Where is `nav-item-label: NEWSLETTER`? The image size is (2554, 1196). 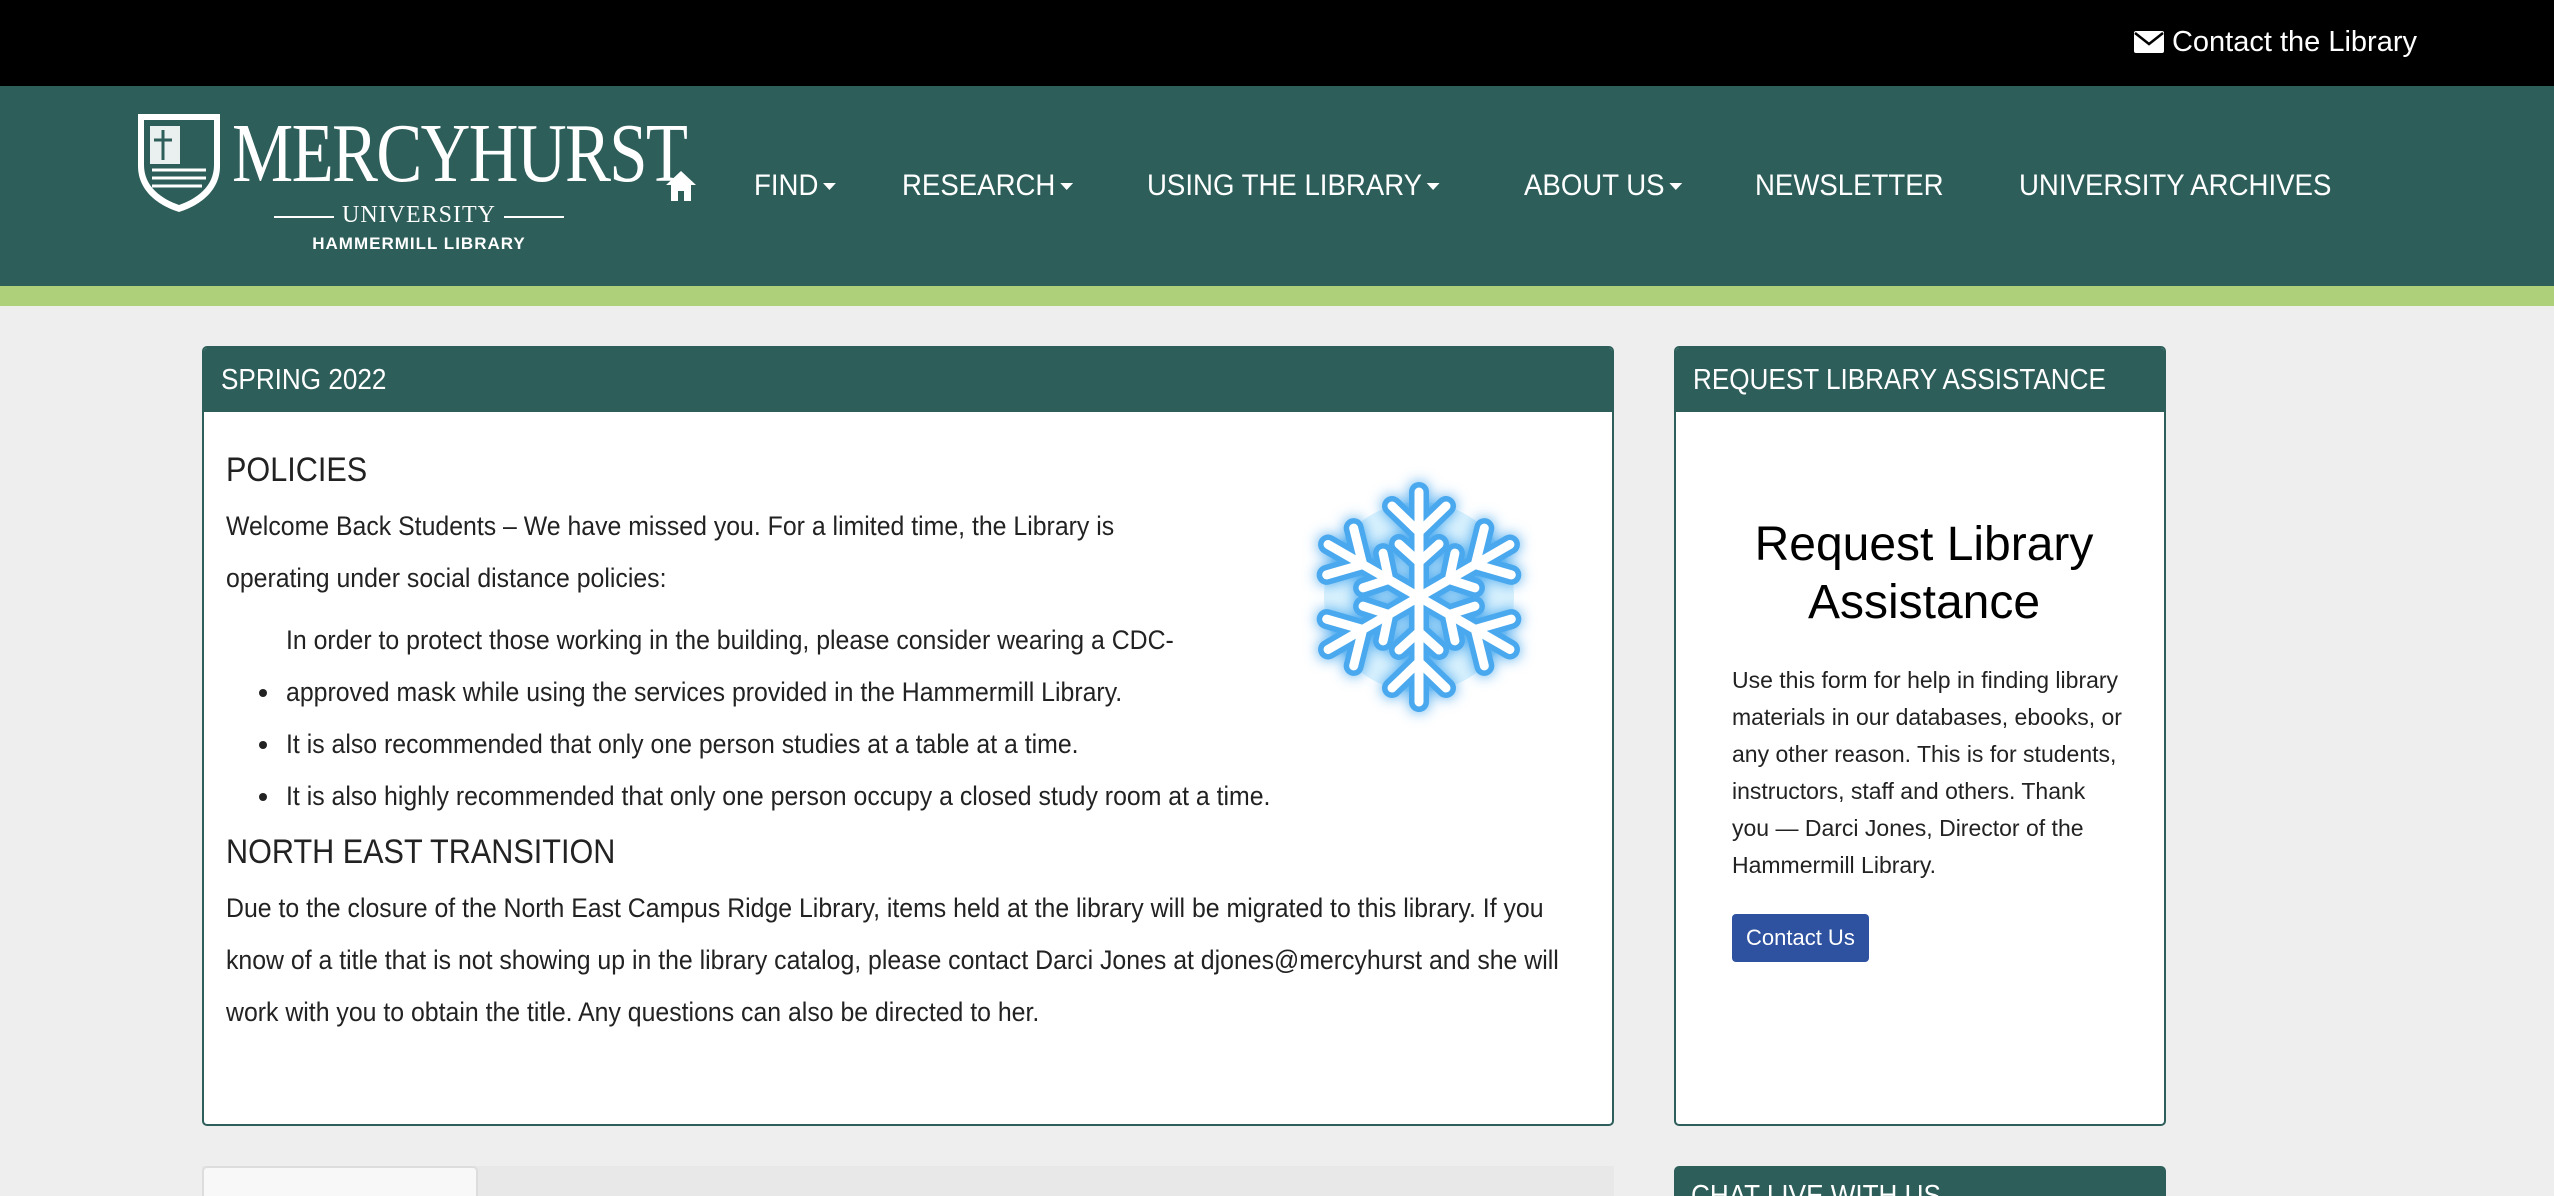
nav-item-label: NEWSLETTER is located at coordinates (1849, 185).